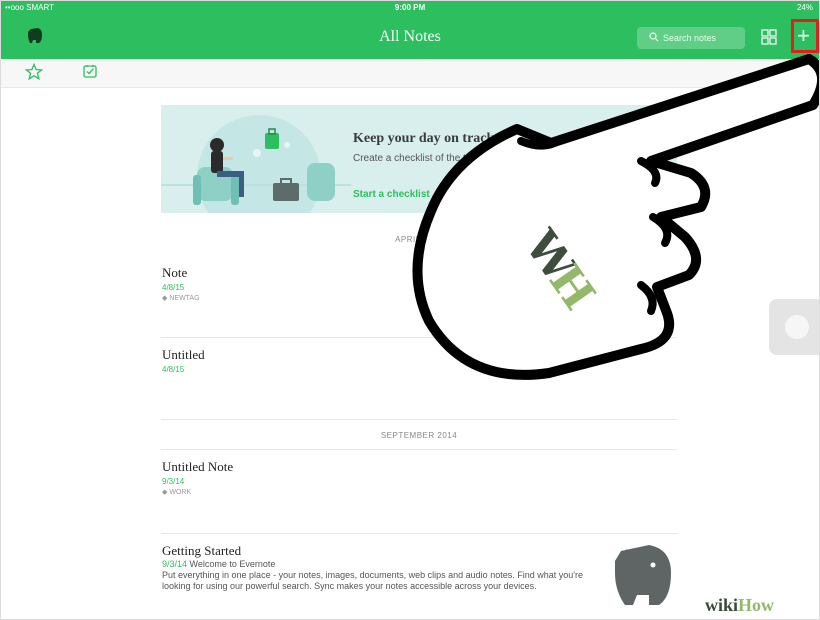 Image resolution: width=820 pixels, height=620 pixels. Describe the element at coordinates (391, 194) in the screenshot. I see `start-checklist-link: Start a checklist` at that location.